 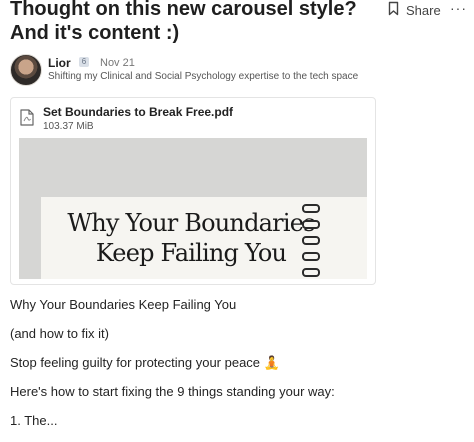 I want to click on preview-heading-line-2: Keep Failing You, so click(x=191, y=253).